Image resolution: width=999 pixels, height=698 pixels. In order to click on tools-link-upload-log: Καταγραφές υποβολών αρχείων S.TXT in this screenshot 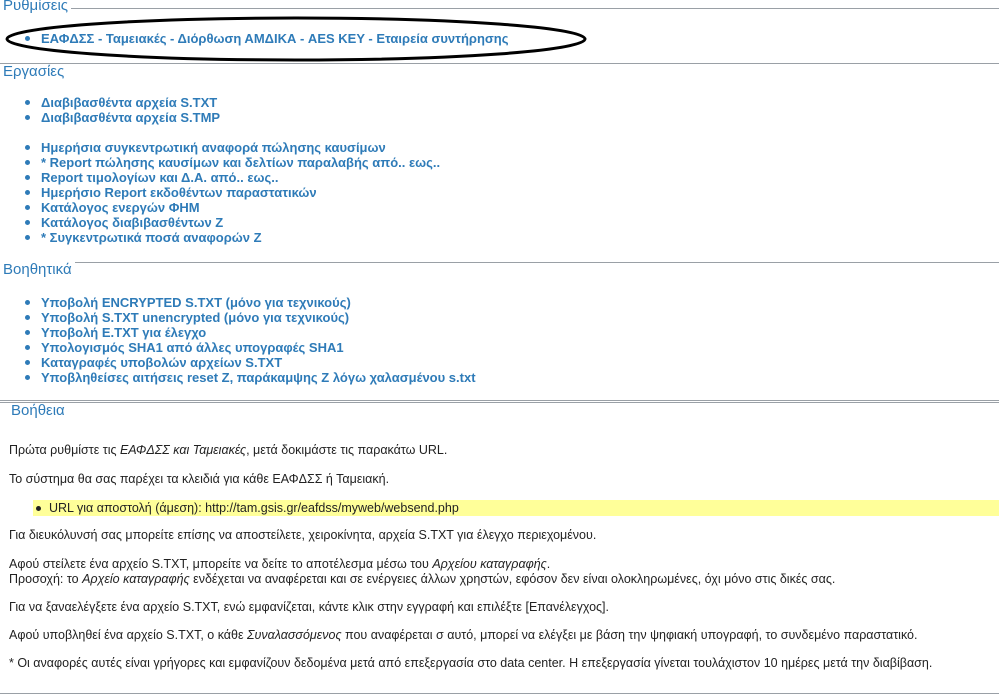, I will do `click(161, 362)`.